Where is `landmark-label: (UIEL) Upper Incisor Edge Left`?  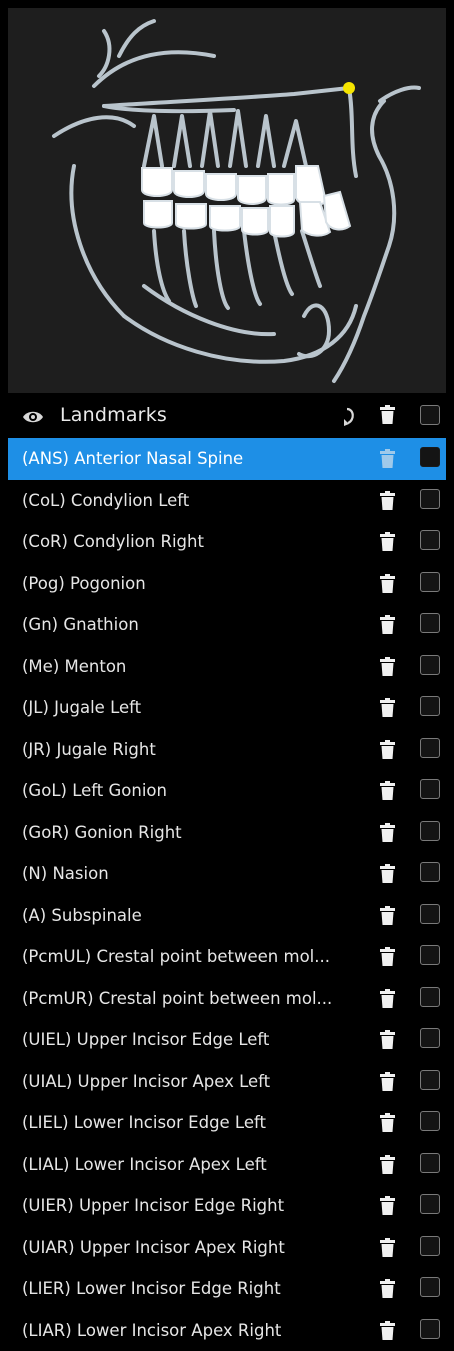 landmark-label: (UIEL) Upper Incisor Edge Left is located at coordinates (145, 1039).